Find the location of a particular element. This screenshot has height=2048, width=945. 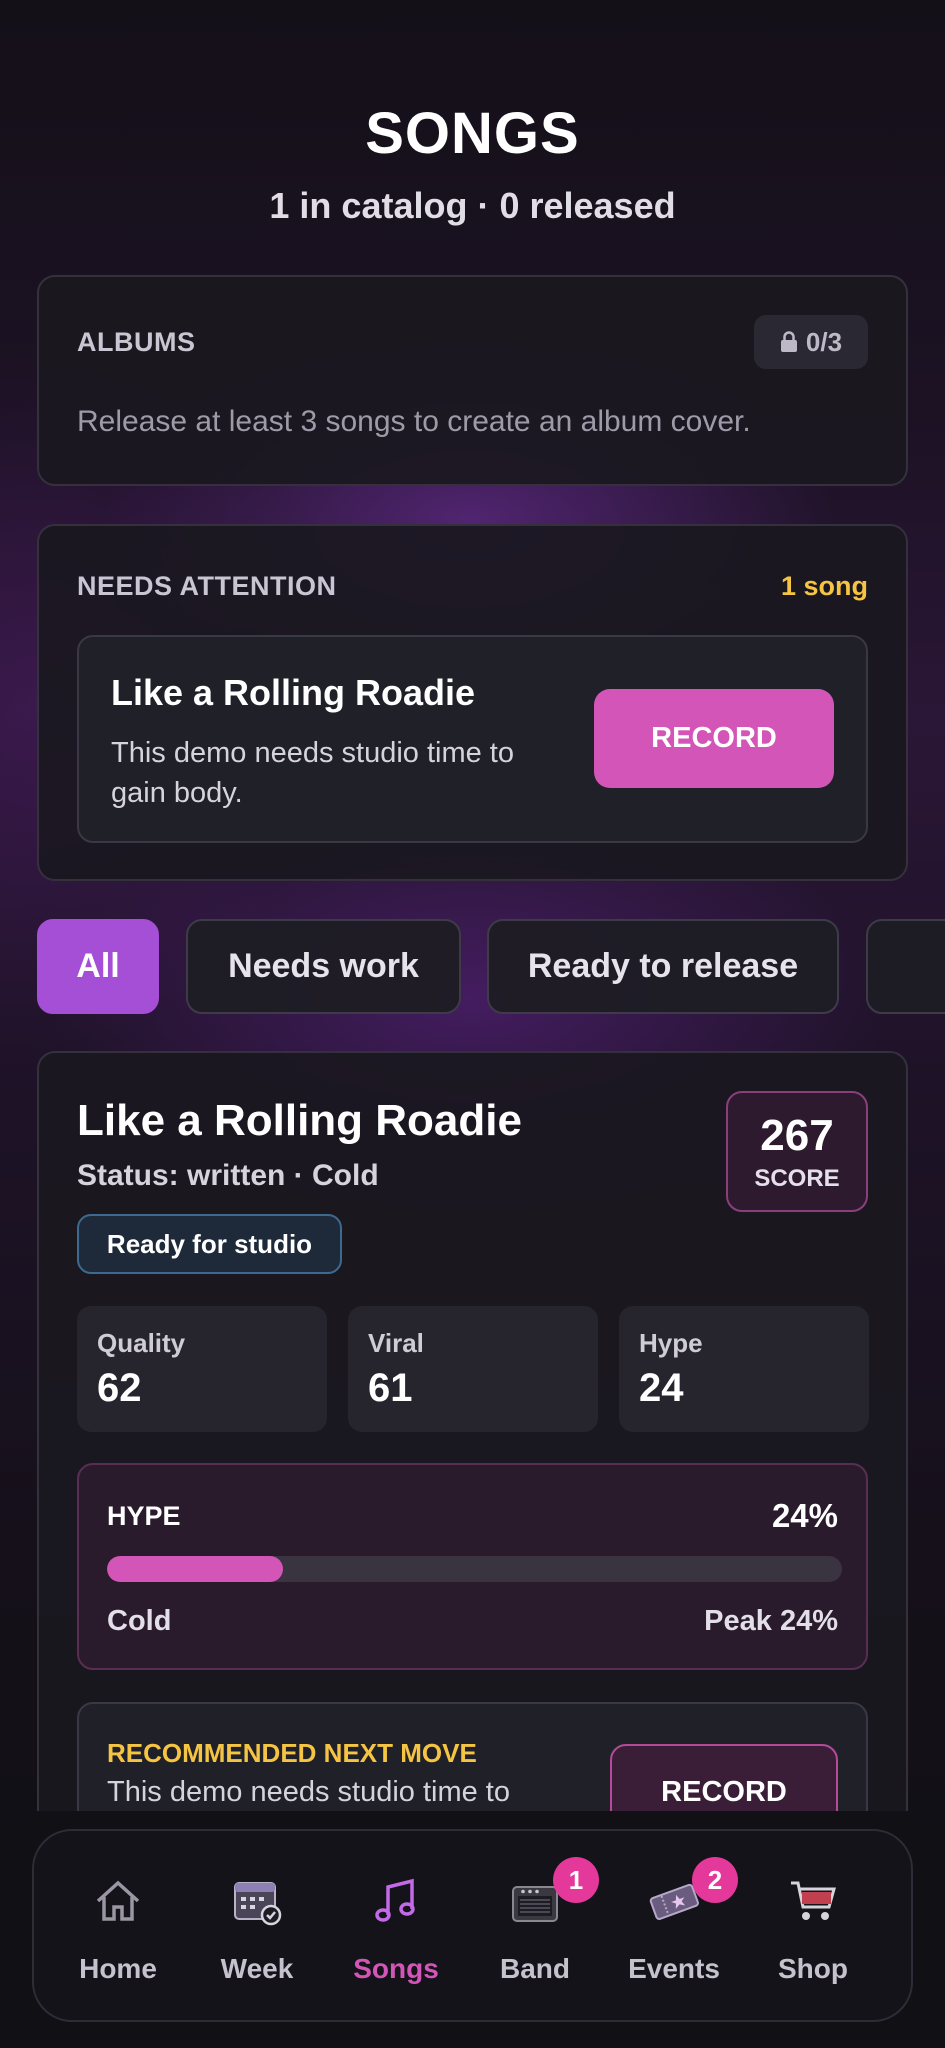

nav-item-home: Home is located at coordinates (118, 1927).